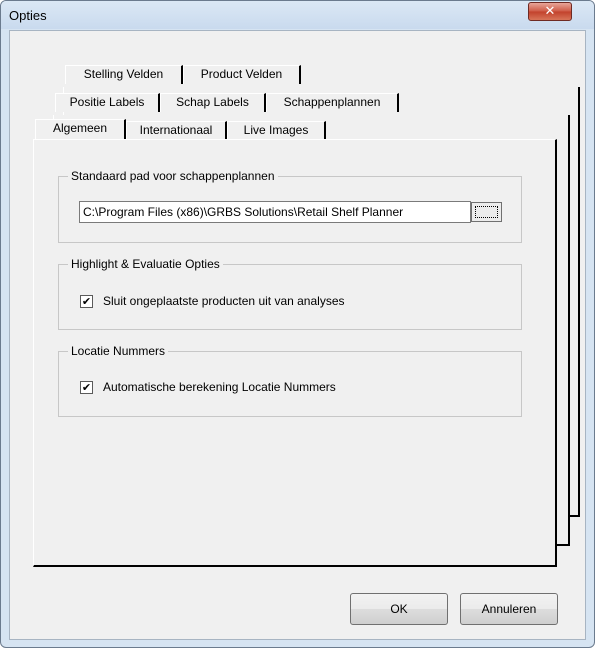 This screenshot has height=648, width=595. What do you see at coordinates (28, 15) in the screenshot?
I see `window-title: Opties` at bounding box center [28, 15].